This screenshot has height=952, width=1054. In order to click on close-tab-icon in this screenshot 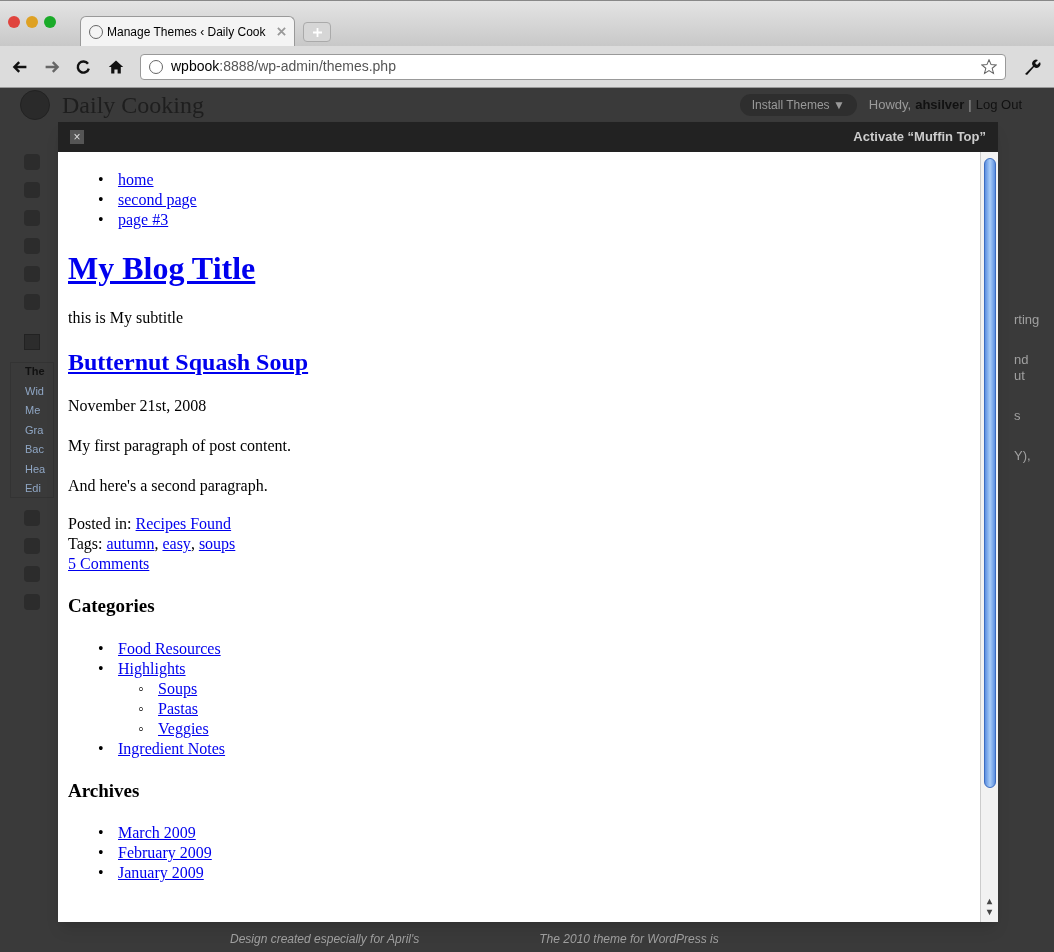, I will do `click(281, 31)`.